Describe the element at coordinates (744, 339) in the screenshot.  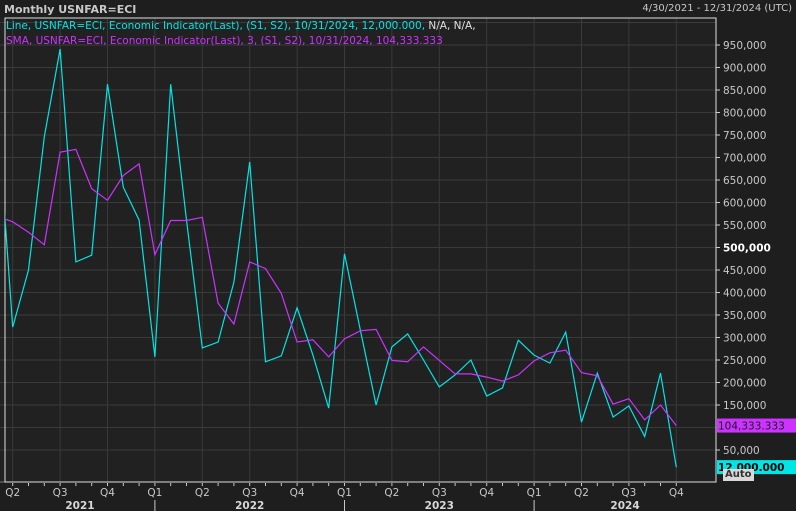
I see `y-tick-label: 300,000` at that location.